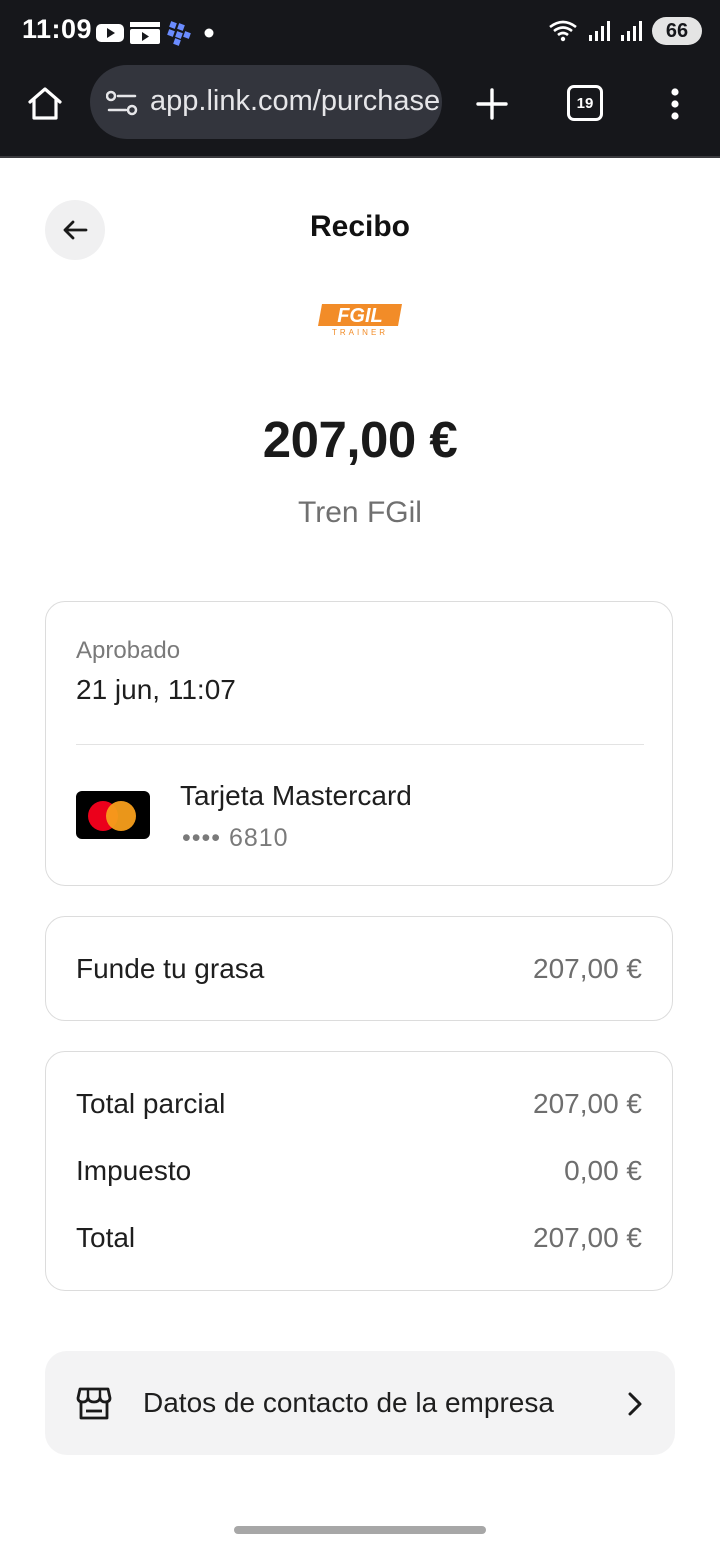  I want to click on divider, so click(360, 744).